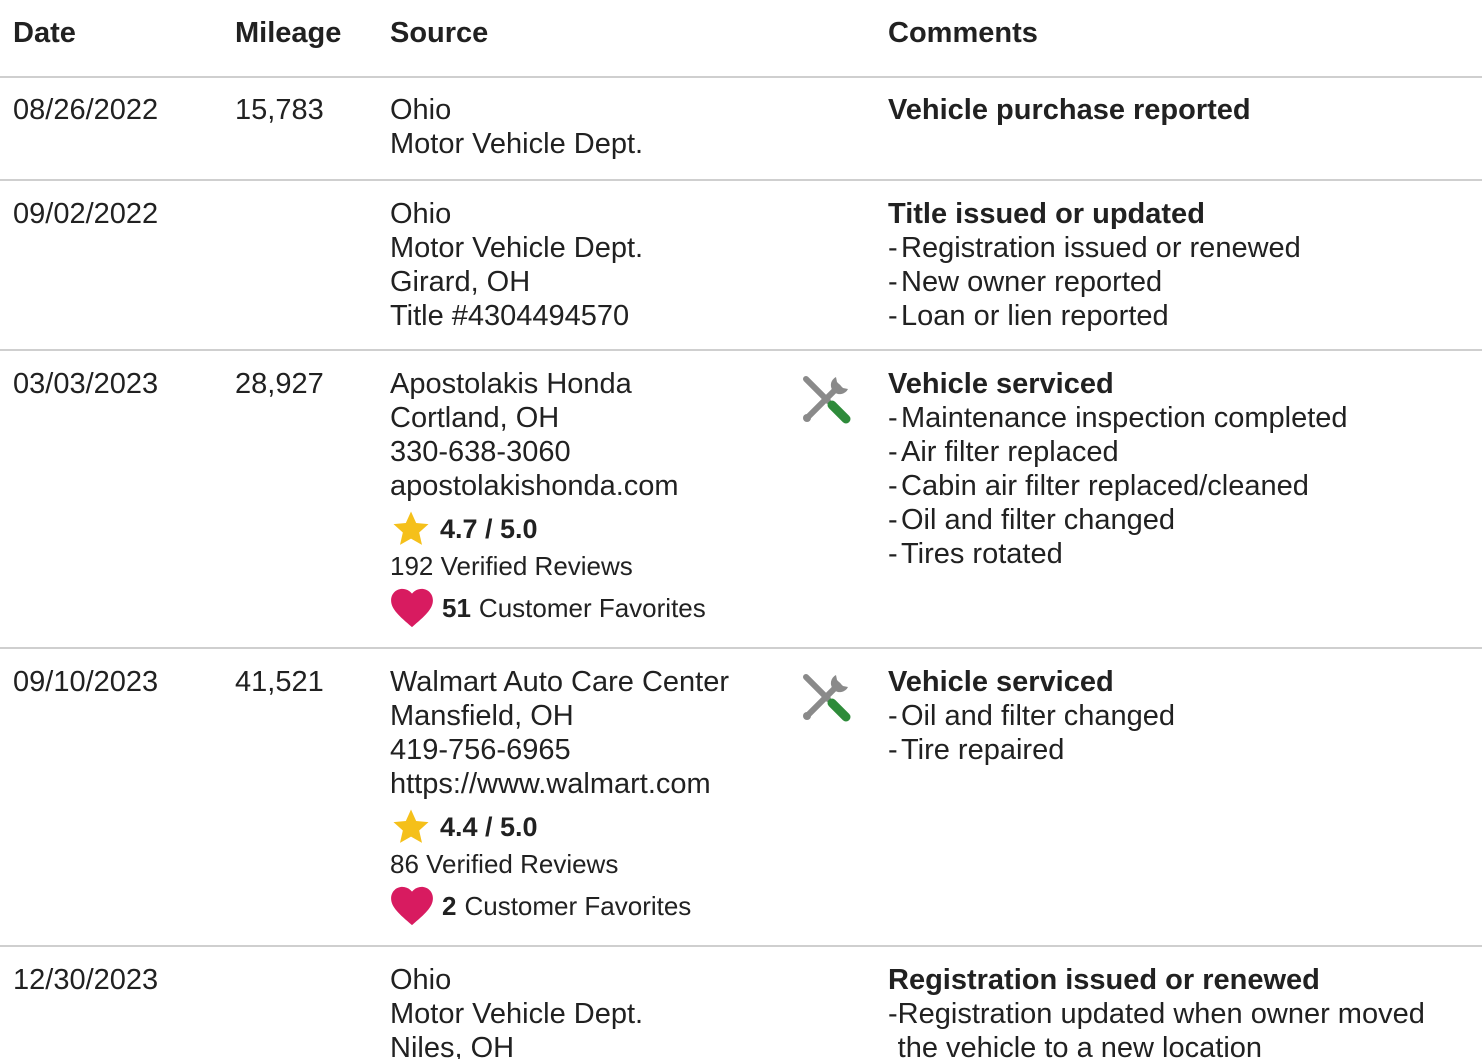 The height and width of the screenshot is (1059, 1482). Describe the element at coordinates (489, 827) in the screenshot. I see `rating-value: 4.4 / 5.0` at that location.